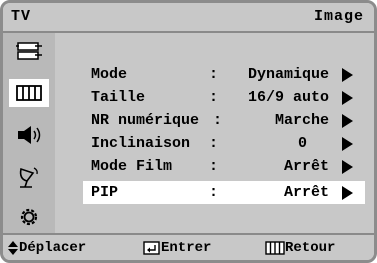  I want to click on enter-icon, so click(151, 248).